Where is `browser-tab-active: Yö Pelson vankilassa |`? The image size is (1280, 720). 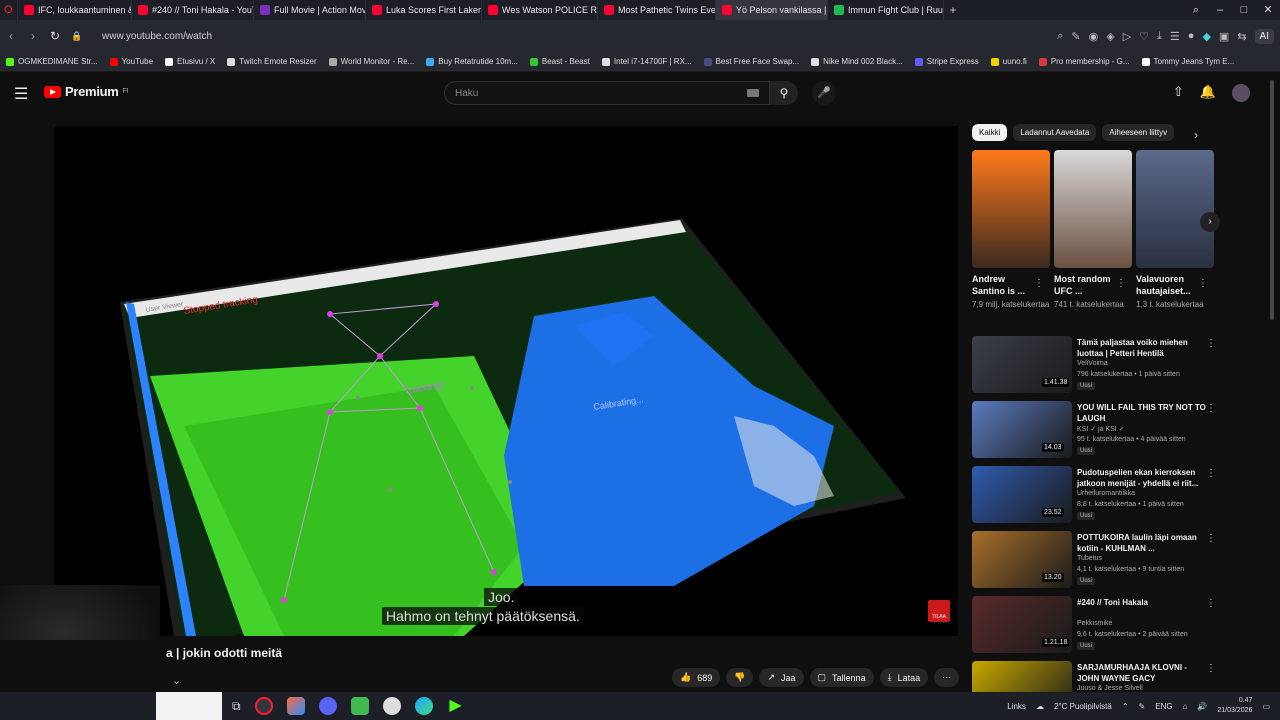 browser-tab-active: Yö Pelson vankilassa | is located at coordinates (772, 10).